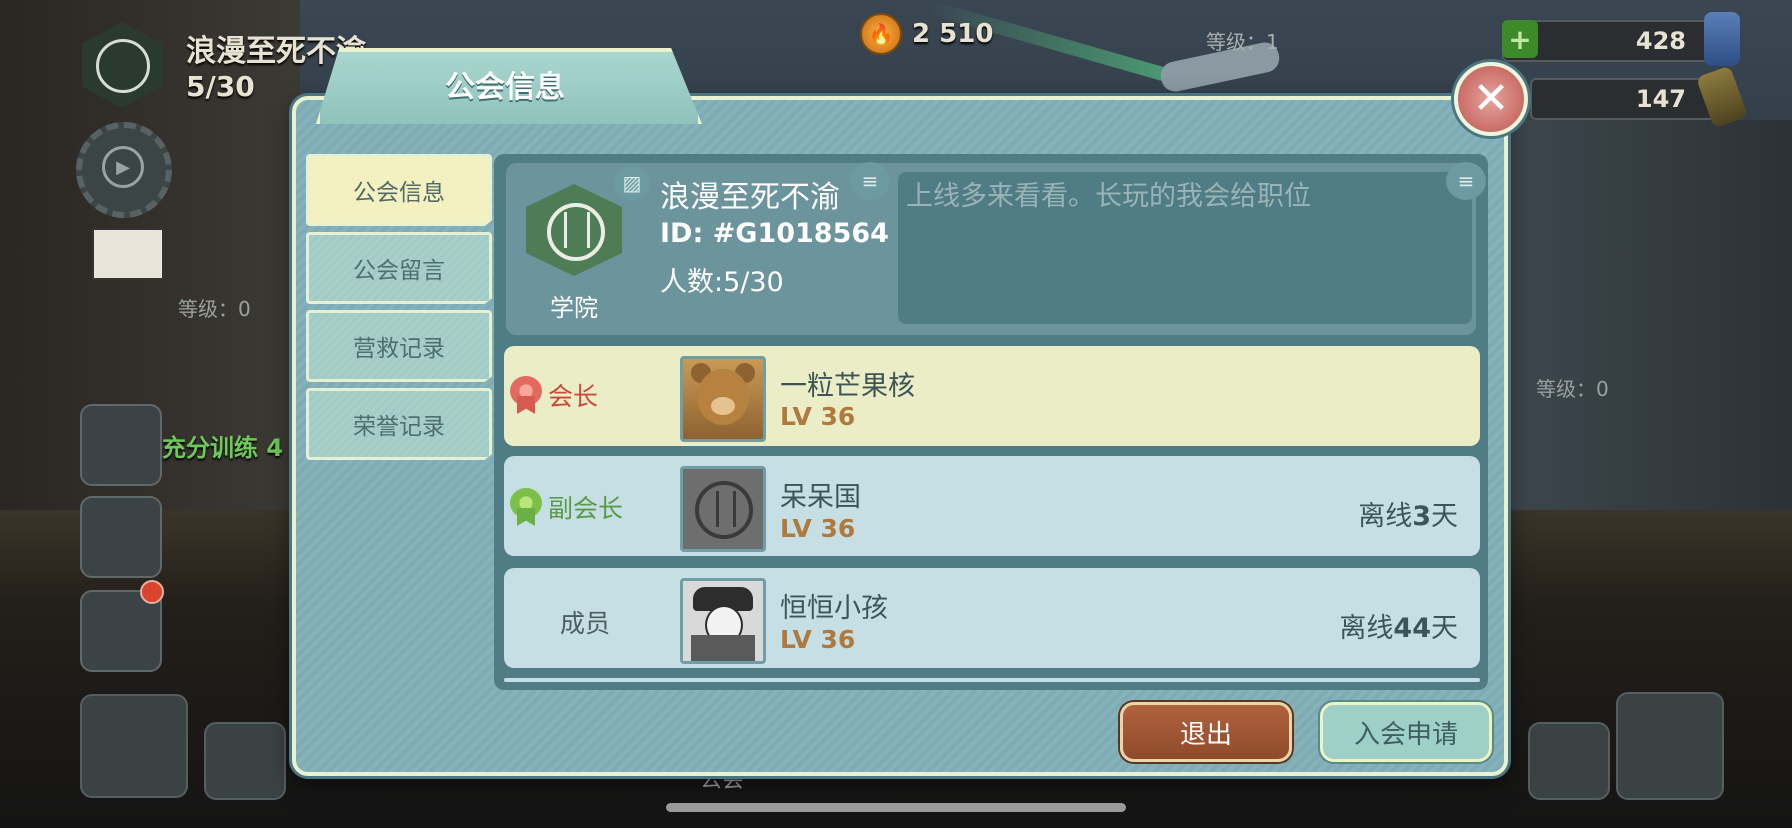 Image resolution: width=1792 pixels, height=828 pixels. I want to click on close-icon: ✕, so click(1491, 98).